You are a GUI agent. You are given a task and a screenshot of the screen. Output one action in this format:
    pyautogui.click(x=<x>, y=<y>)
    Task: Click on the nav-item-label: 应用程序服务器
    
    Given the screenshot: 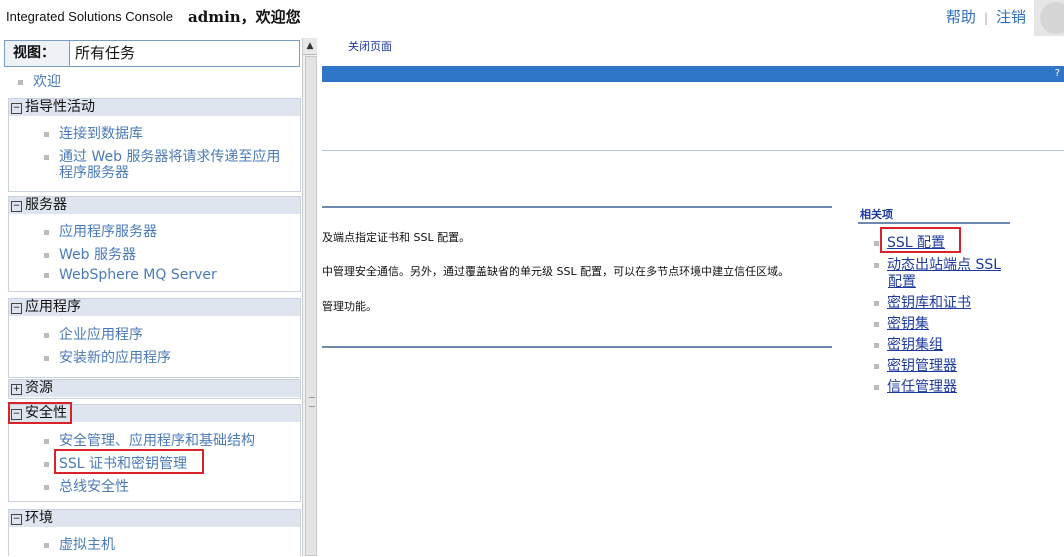 What is the action you would take?
    pyautogui.click(x=108, y=232)
    